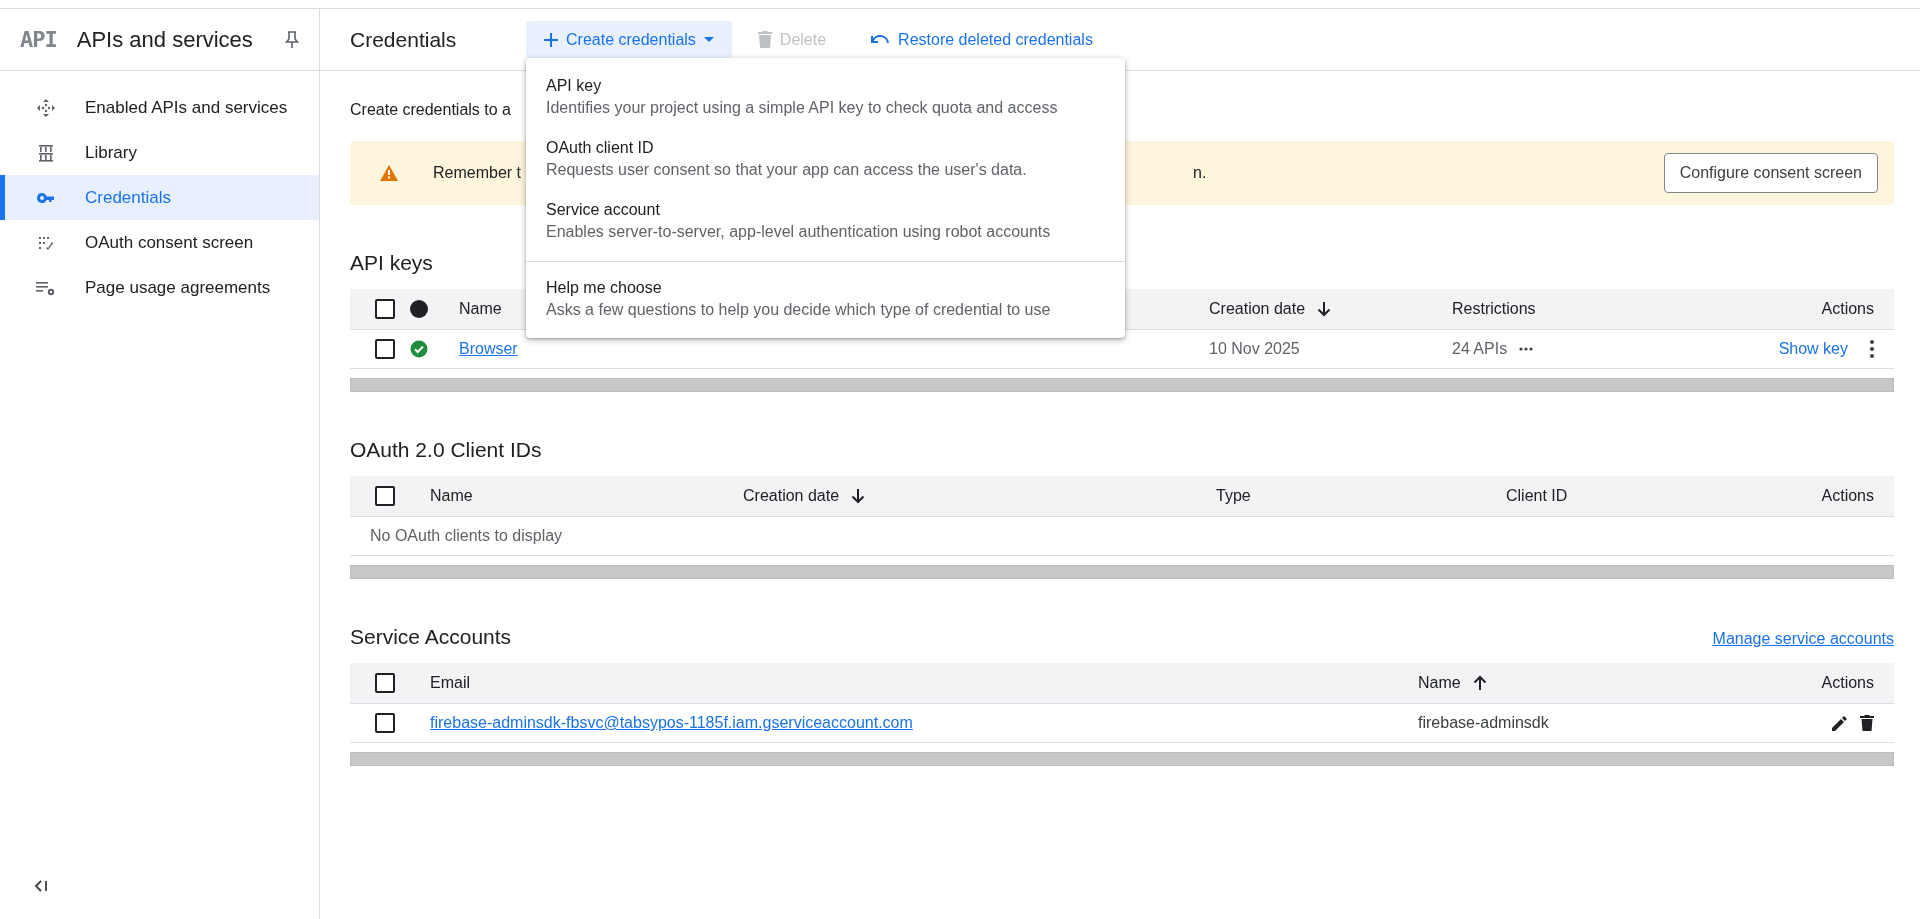 The image size is (1920, 919). What do you see at coordinates (1480, 349) in the screenshot?
I see `table-cell: 24 APIs` at bounding box center [1480, 349].